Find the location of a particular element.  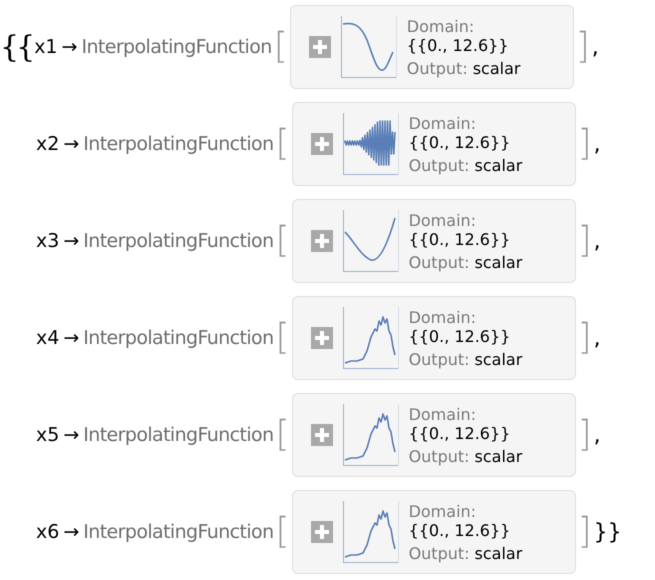

variable-name: x2 is located at coordinates (48, 144).